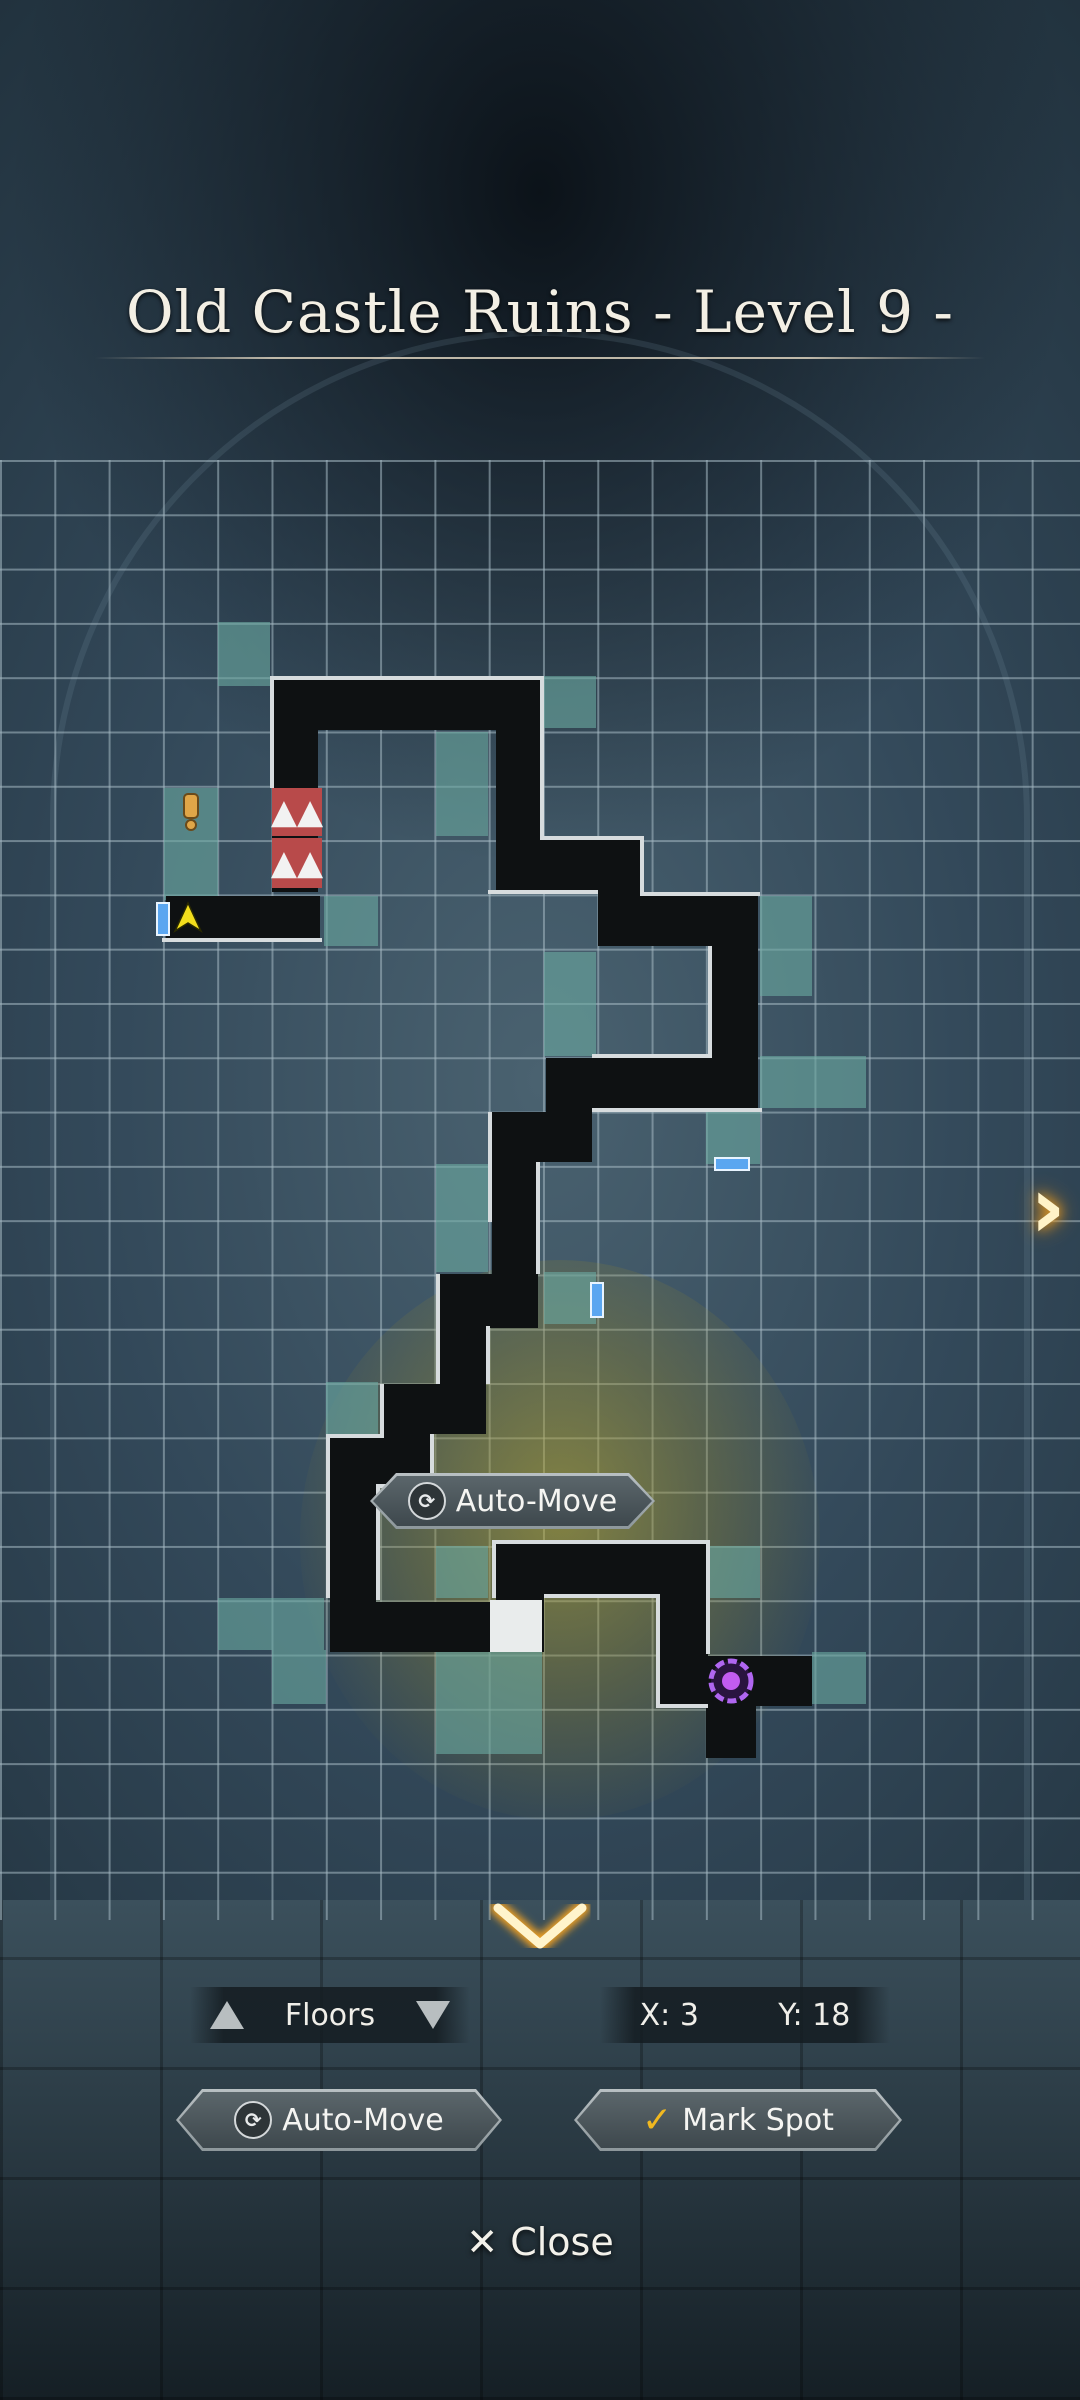 This screenshot has width=1080, height=2400. Describe the element at coordinates (432, 2015) in the screenshot. I see `floor-down-icon` at that location.